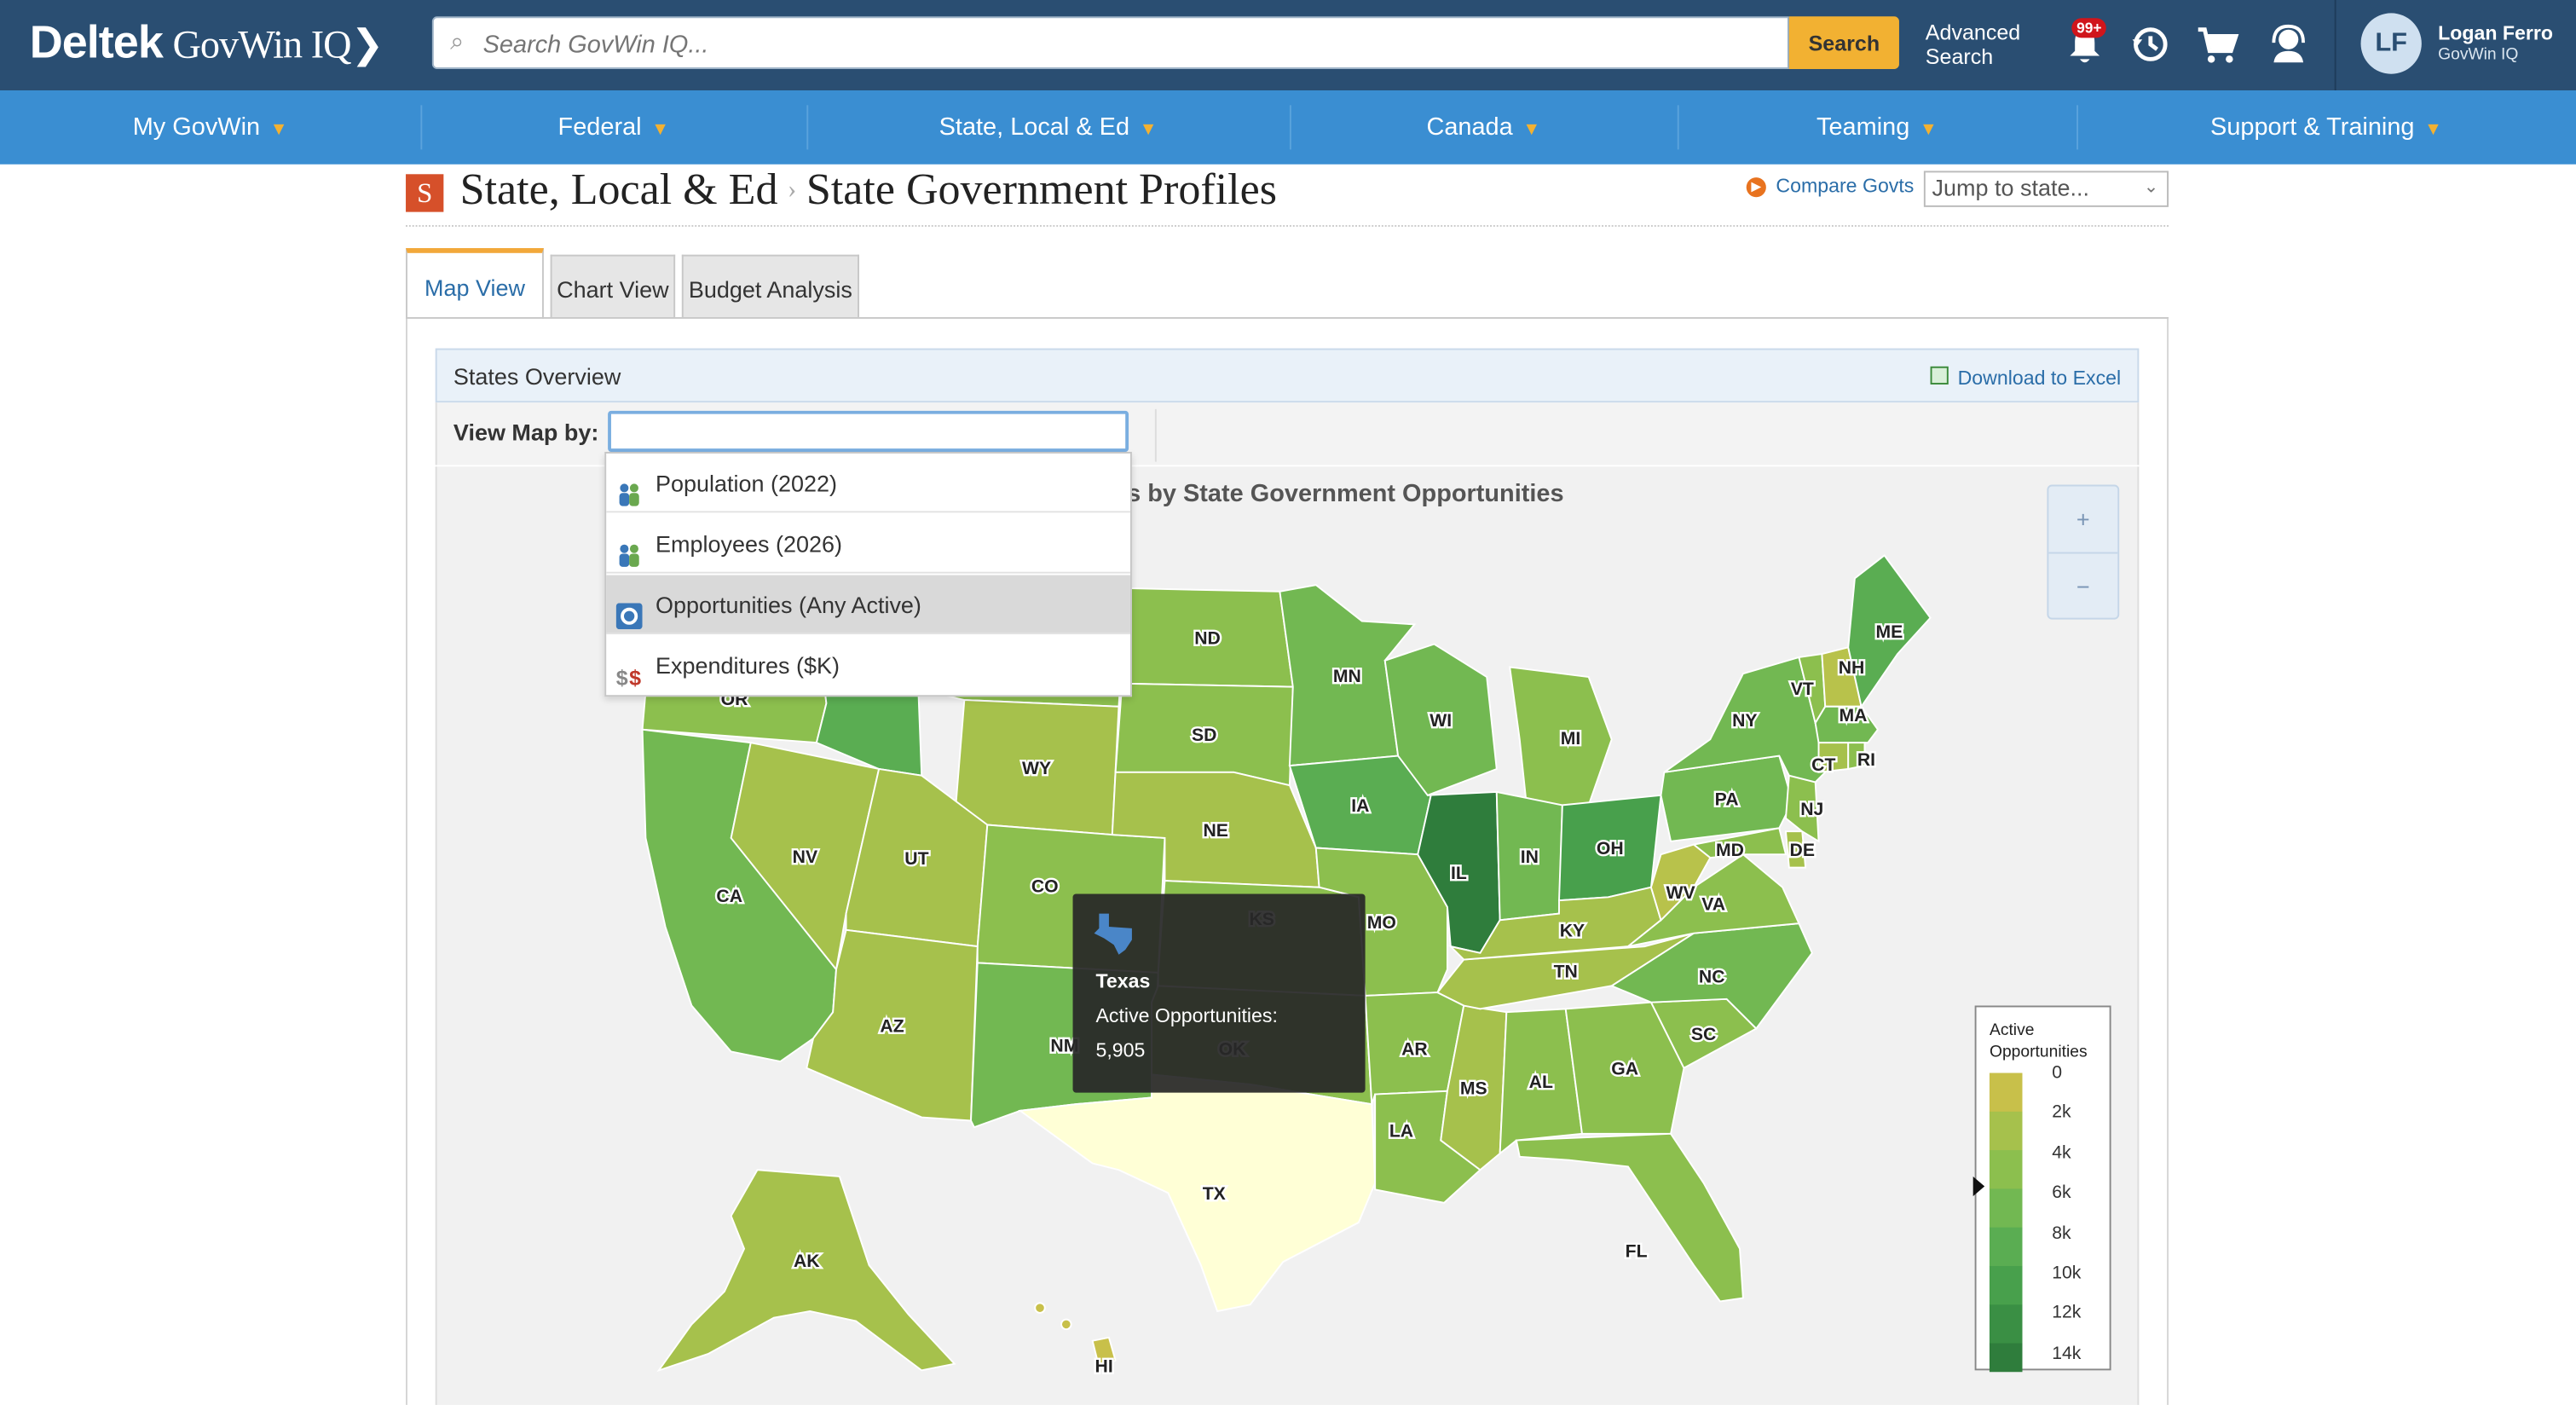 The height and width of the screenshot is (1405, 2576). I want to click on dropdown-option-employees: Employees (2026), so click(868, 544).